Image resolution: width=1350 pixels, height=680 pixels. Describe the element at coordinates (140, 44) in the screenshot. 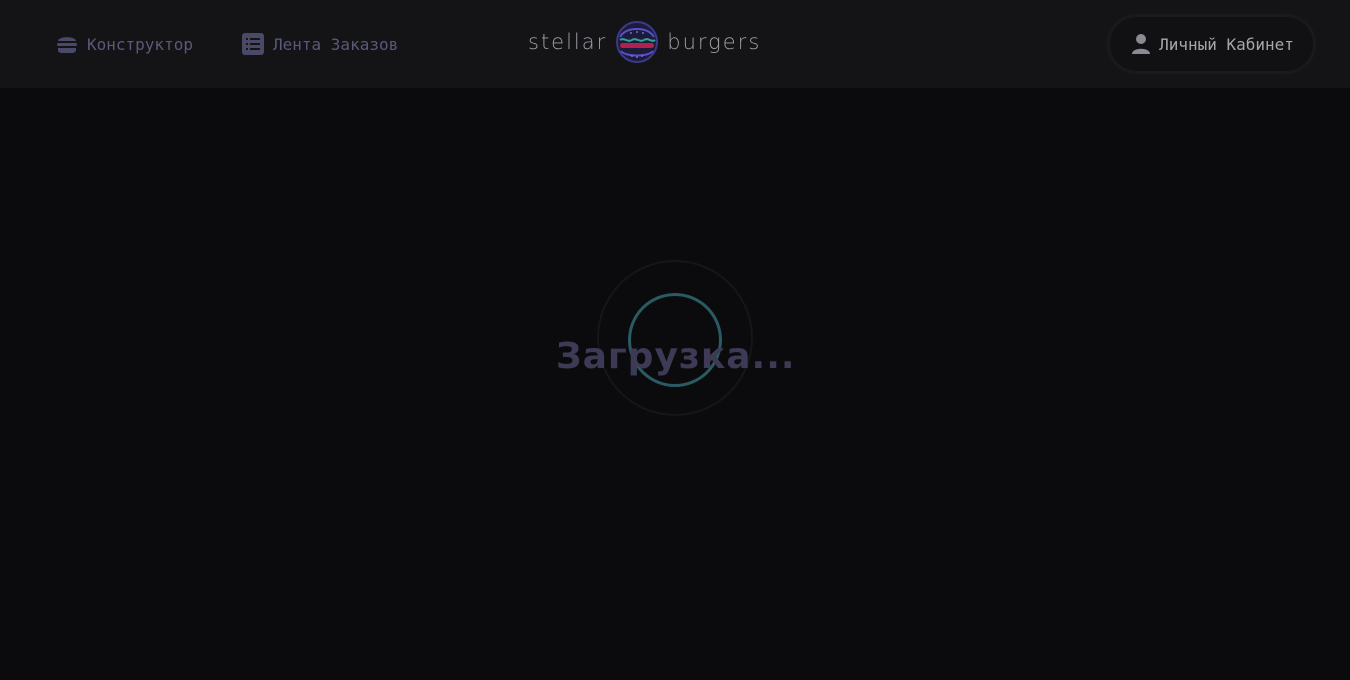

I see `nav-constructor-label: Конструктор` at that location.